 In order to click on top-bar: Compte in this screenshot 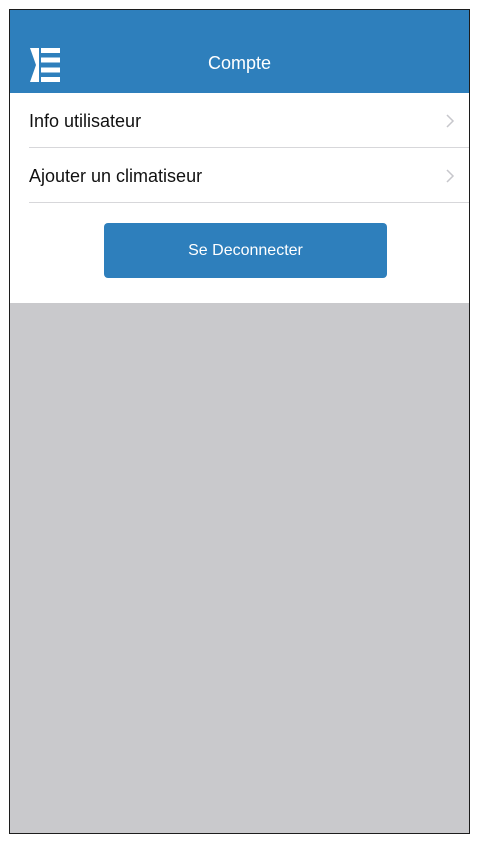, I will do `click(239, 51)`.